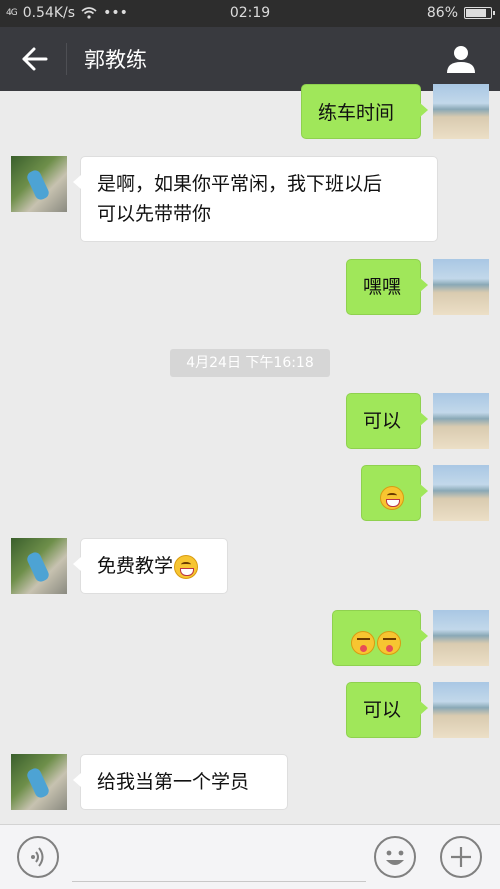  I want to click on voice-icon, so click(37, 857).